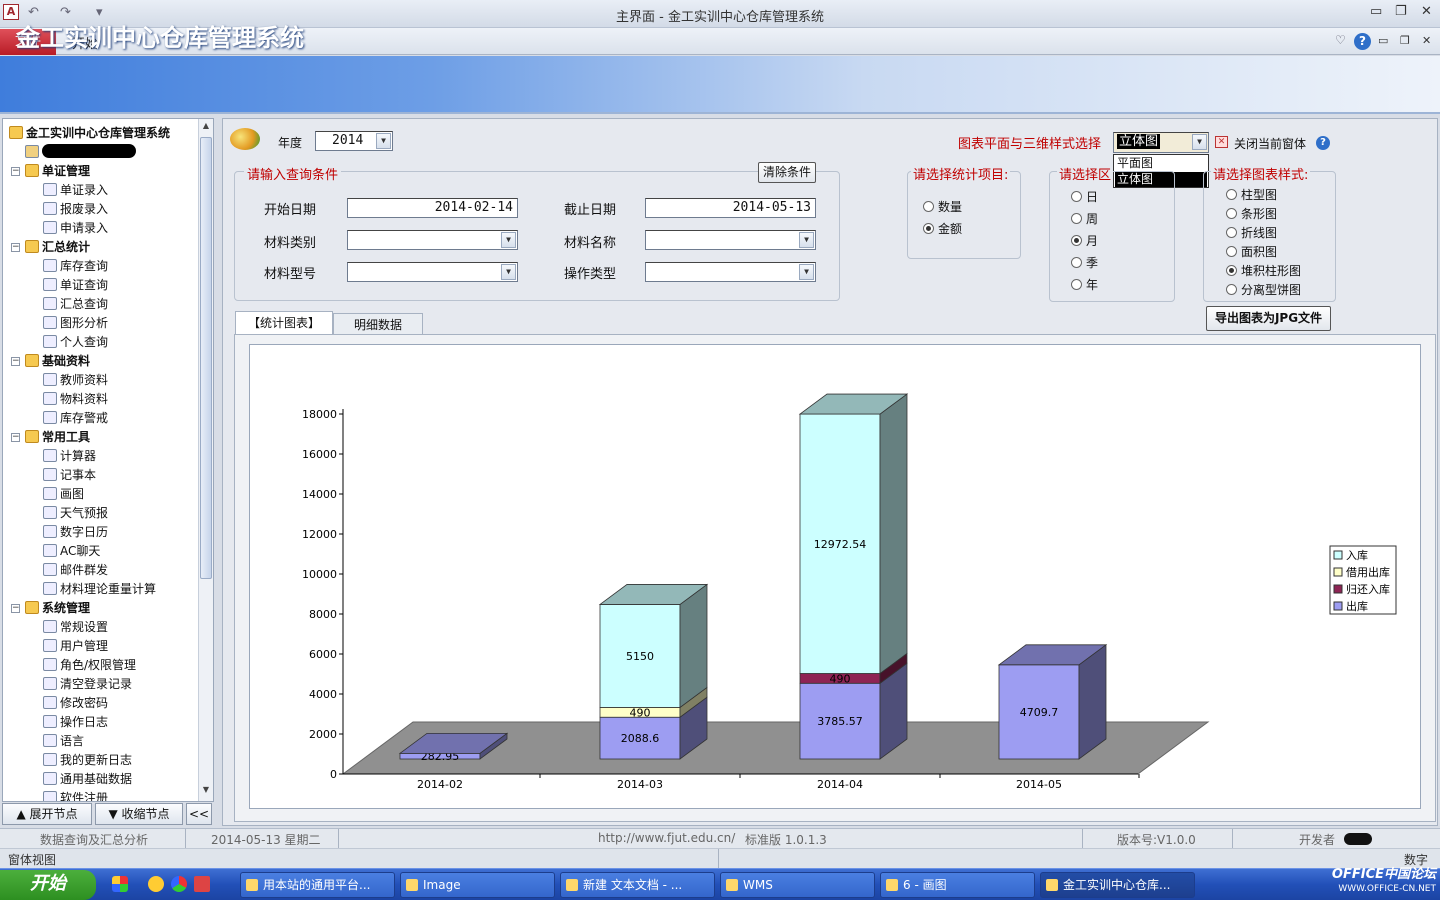  I want to click on doc-minimize-icon: ▭, so click(1383, 40).